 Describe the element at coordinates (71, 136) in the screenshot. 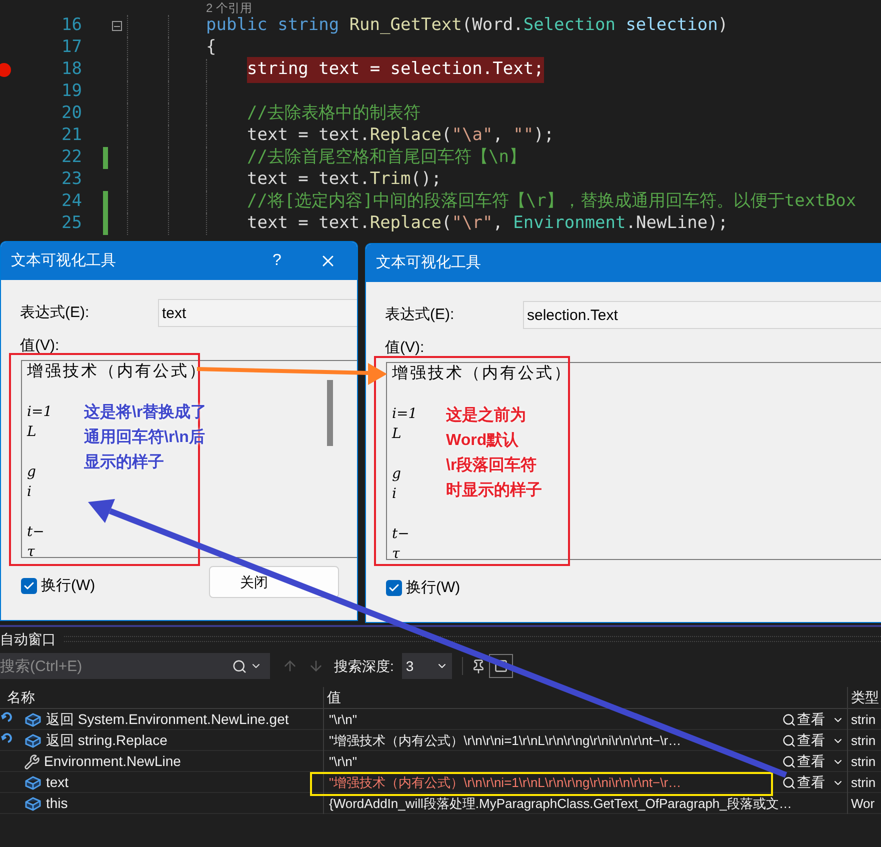

I see `line-number: 21` at that location.